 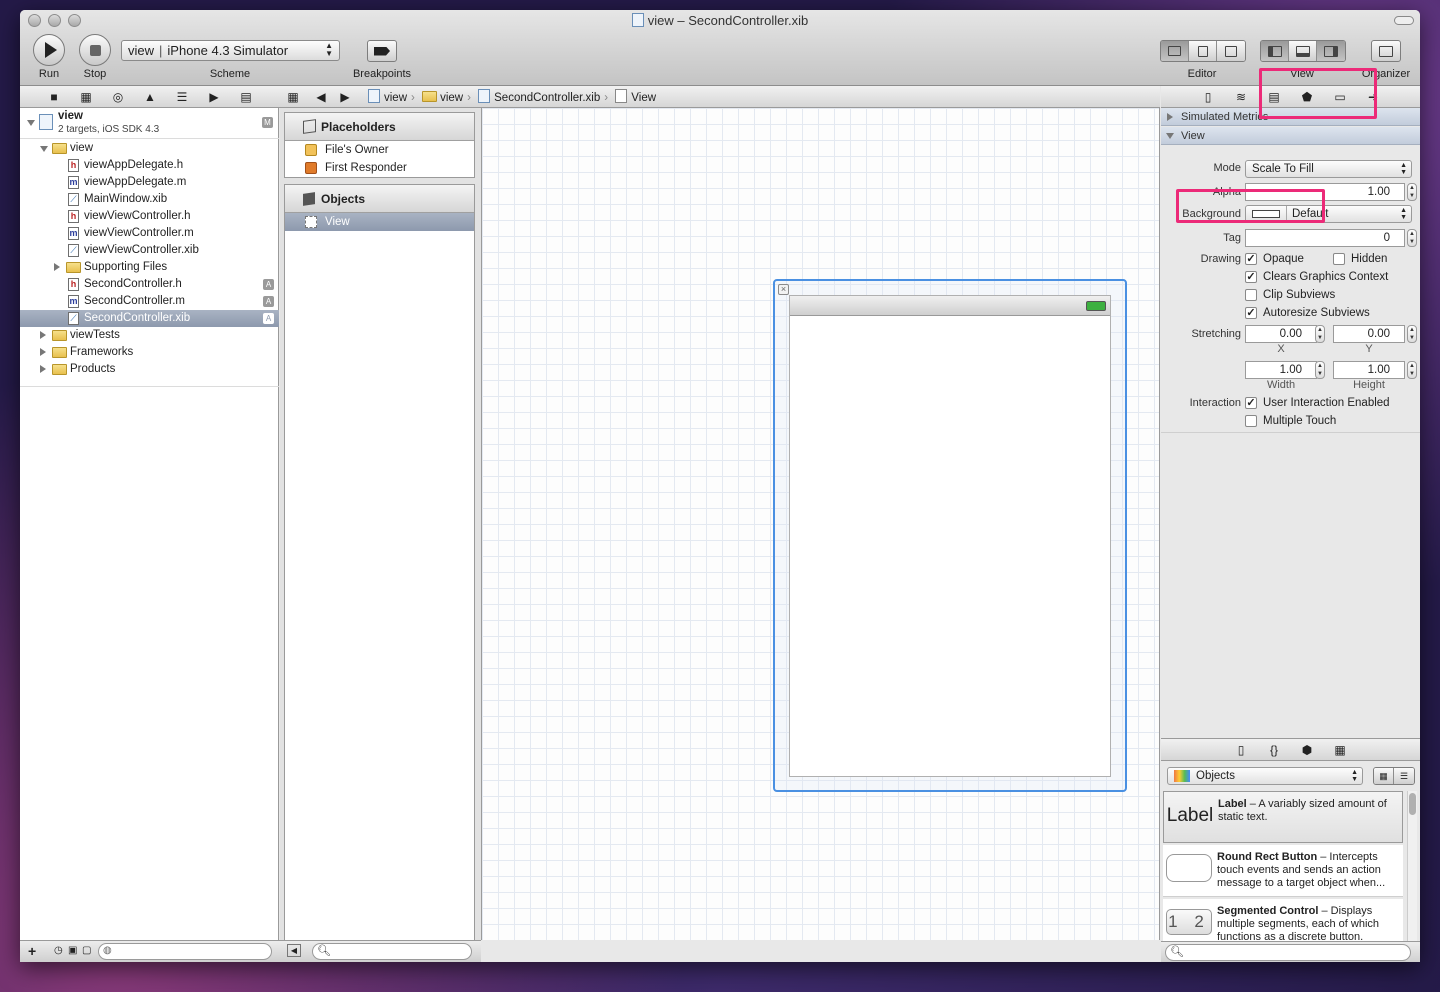 What do you see at coordinates (1404, 20) in the screenshot?
I see `toolbar-toggle-button` at bounding box center [1404, 20].